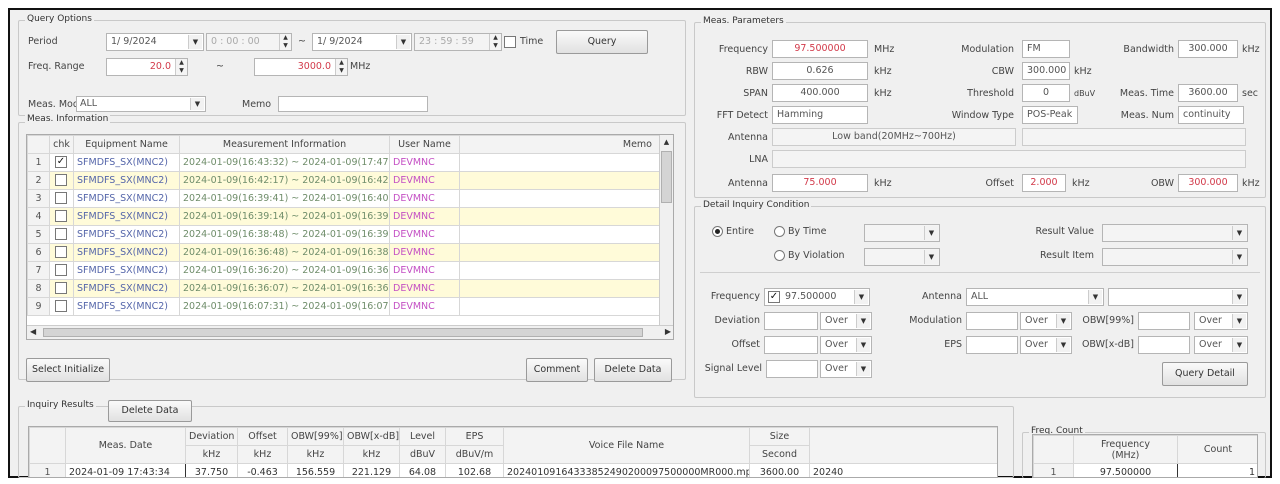 This screenshot has height=484, width=1280. Describe the element at coordinates (791, 345) in the screenshot. I see `offset-input` at that location.